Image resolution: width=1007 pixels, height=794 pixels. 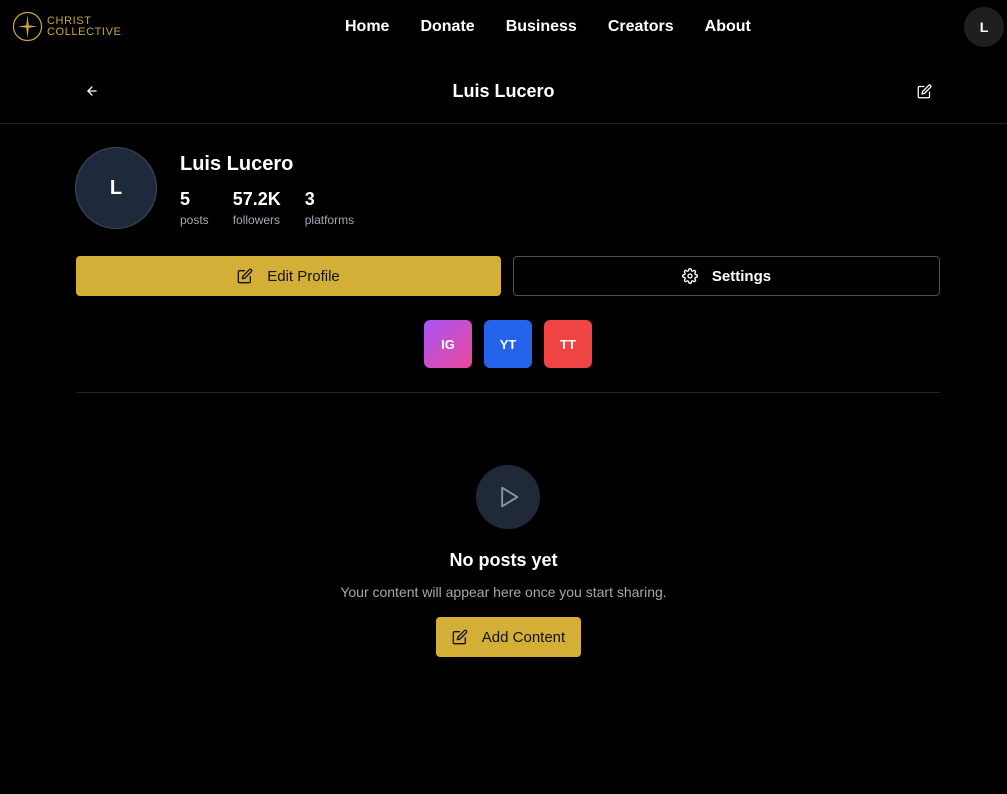 What do you see at coordinates (185, 199) in the screenshot?
I see `stat-value: 5` at bounding box center [185, 199].